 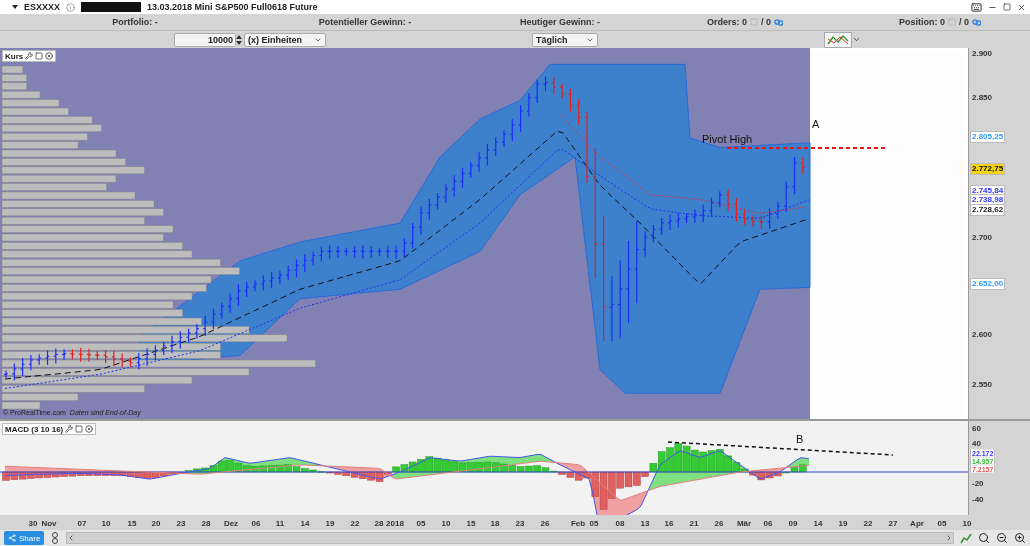 I want to click on symbol-dropdown: ESXXXX, so click(x=42, y=7).